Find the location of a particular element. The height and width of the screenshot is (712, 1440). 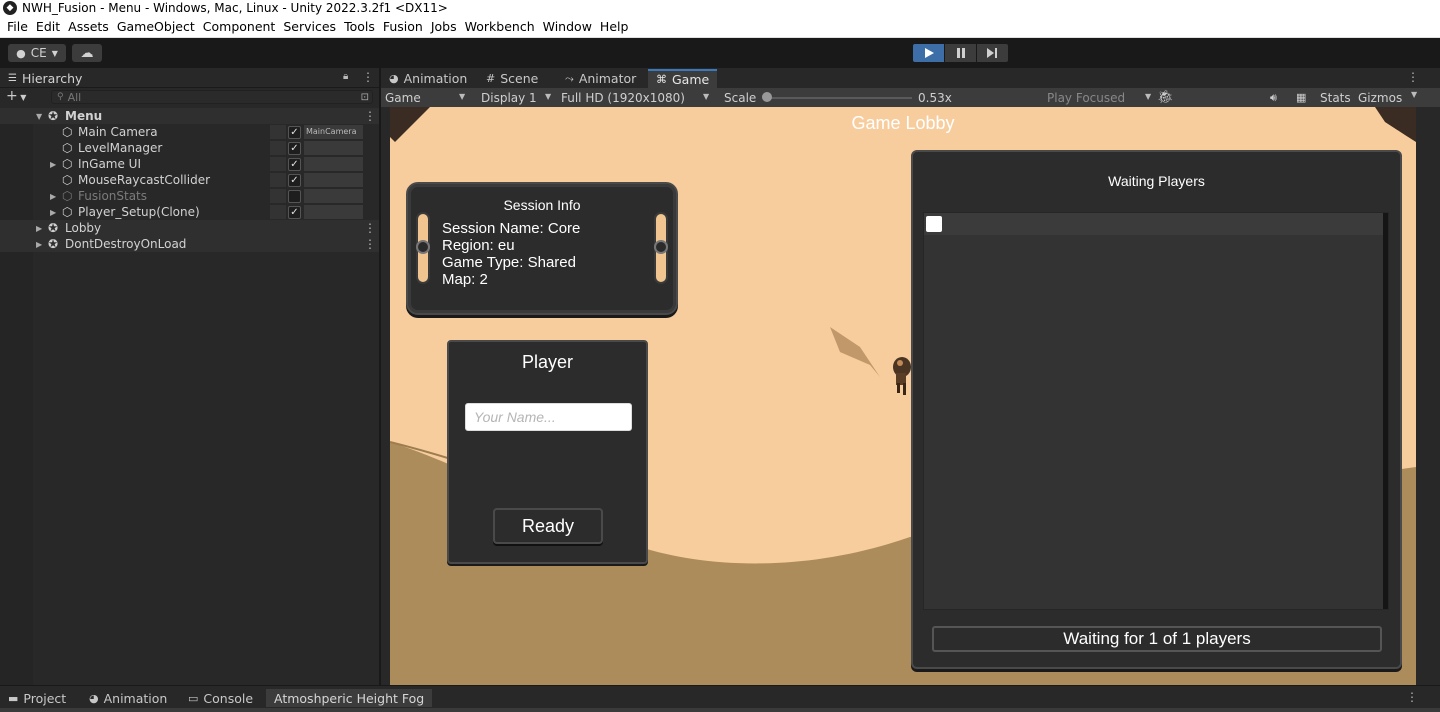

gizmos-button: Gizmos is located at coordinates (1388, 97).